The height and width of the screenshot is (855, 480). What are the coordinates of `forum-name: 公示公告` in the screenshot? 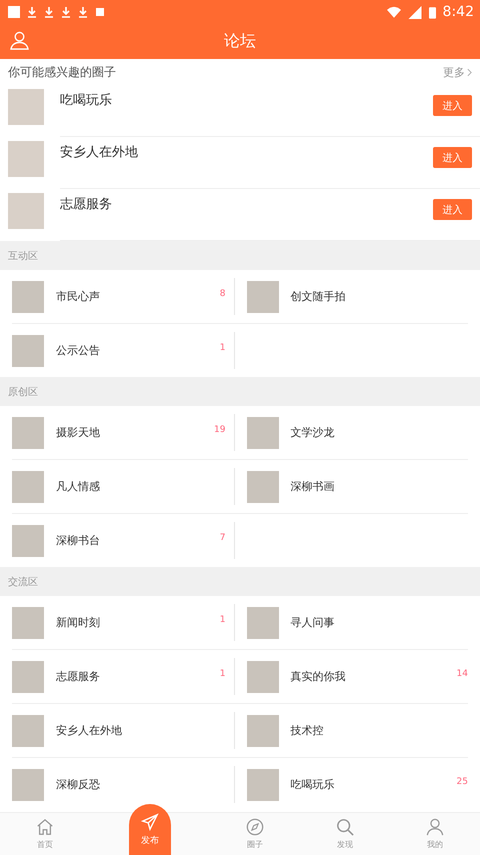 It's located at (78, 350).